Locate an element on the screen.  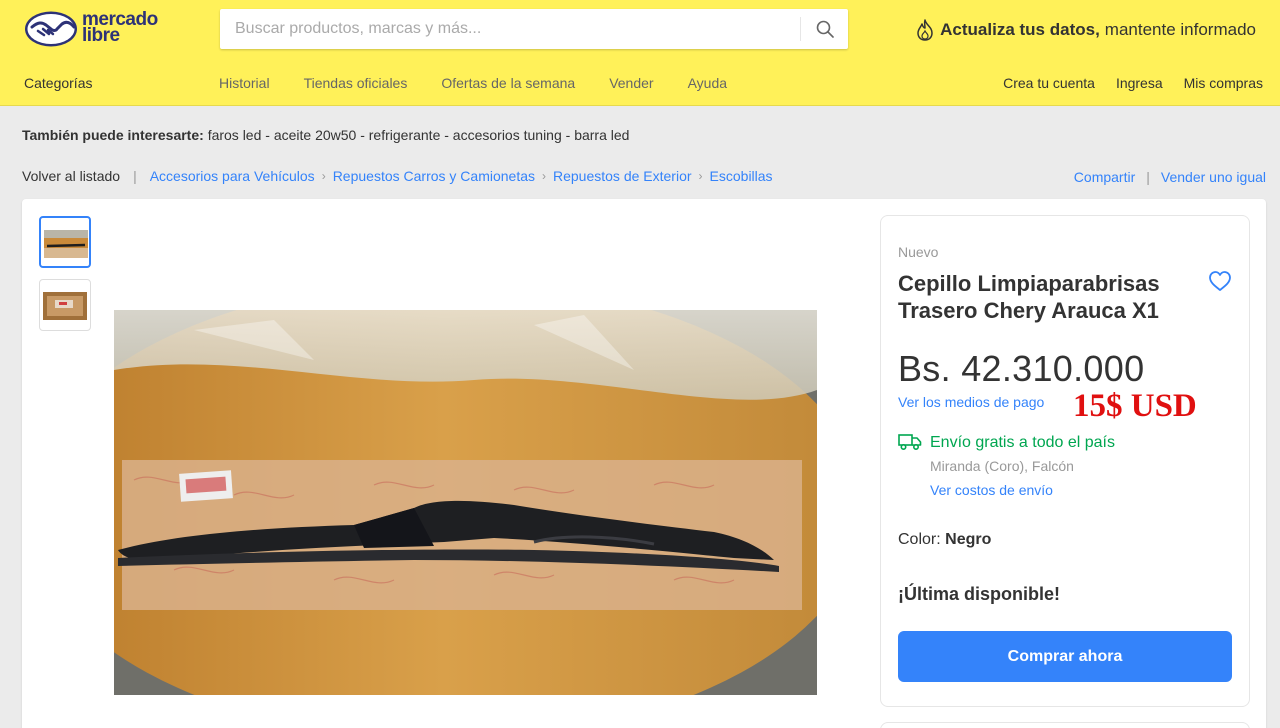
logo-text: mercado libre is located at coordinates (120, 28).